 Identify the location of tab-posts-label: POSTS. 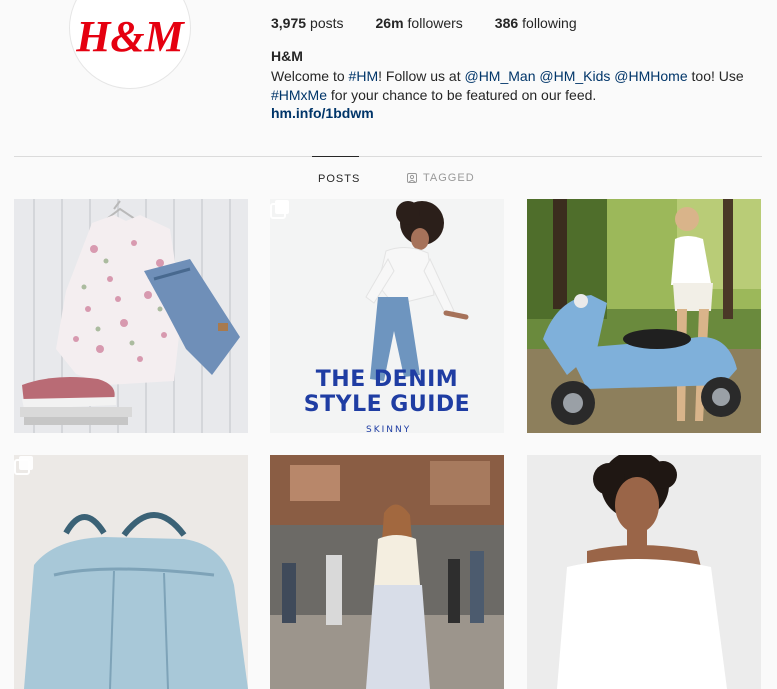
(339, 179).